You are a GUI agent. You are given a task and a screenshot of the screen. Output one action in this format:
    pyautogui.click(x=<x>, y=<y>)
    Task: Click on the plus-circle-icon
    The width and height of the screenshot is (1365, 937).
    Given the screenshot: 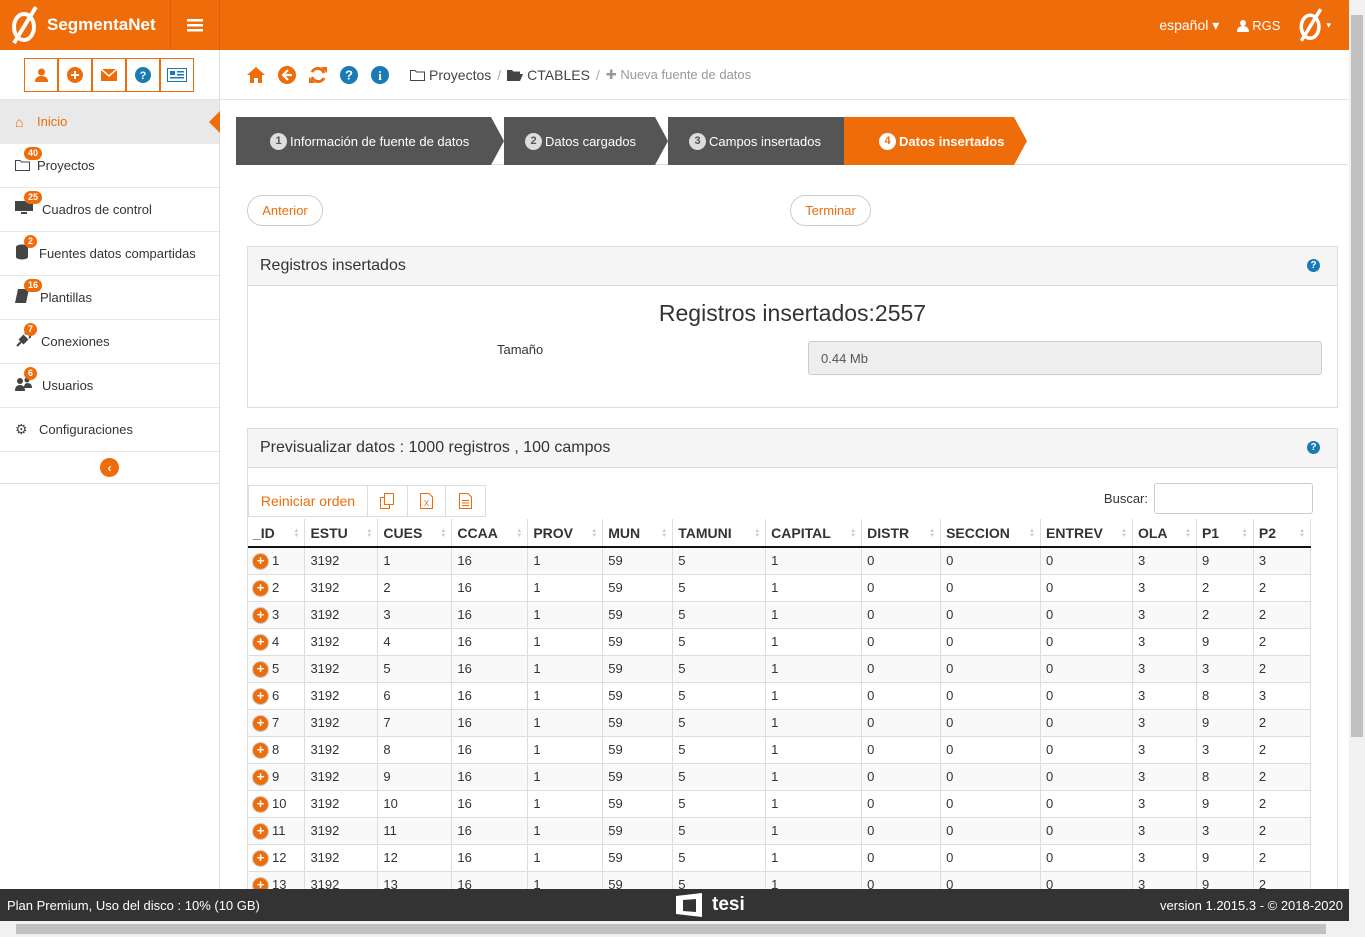 What is the action you would take?
    pyautogui.click(x=75, y=74)
    